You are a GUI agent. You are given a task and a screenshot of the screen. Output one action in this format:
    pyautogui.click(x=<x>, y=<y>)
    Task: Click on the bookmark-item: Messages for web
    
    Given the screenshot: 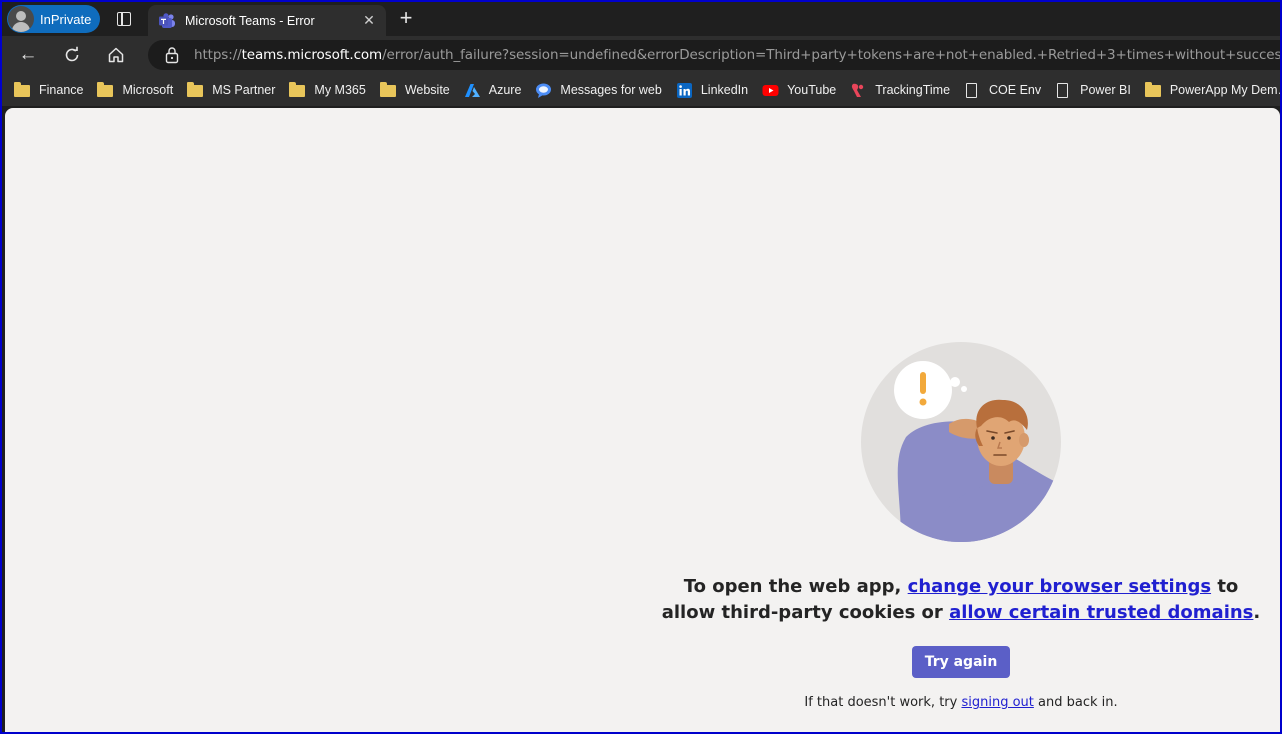 What is the action you would take?
    pyautogui.click(x=598, y=90)
    